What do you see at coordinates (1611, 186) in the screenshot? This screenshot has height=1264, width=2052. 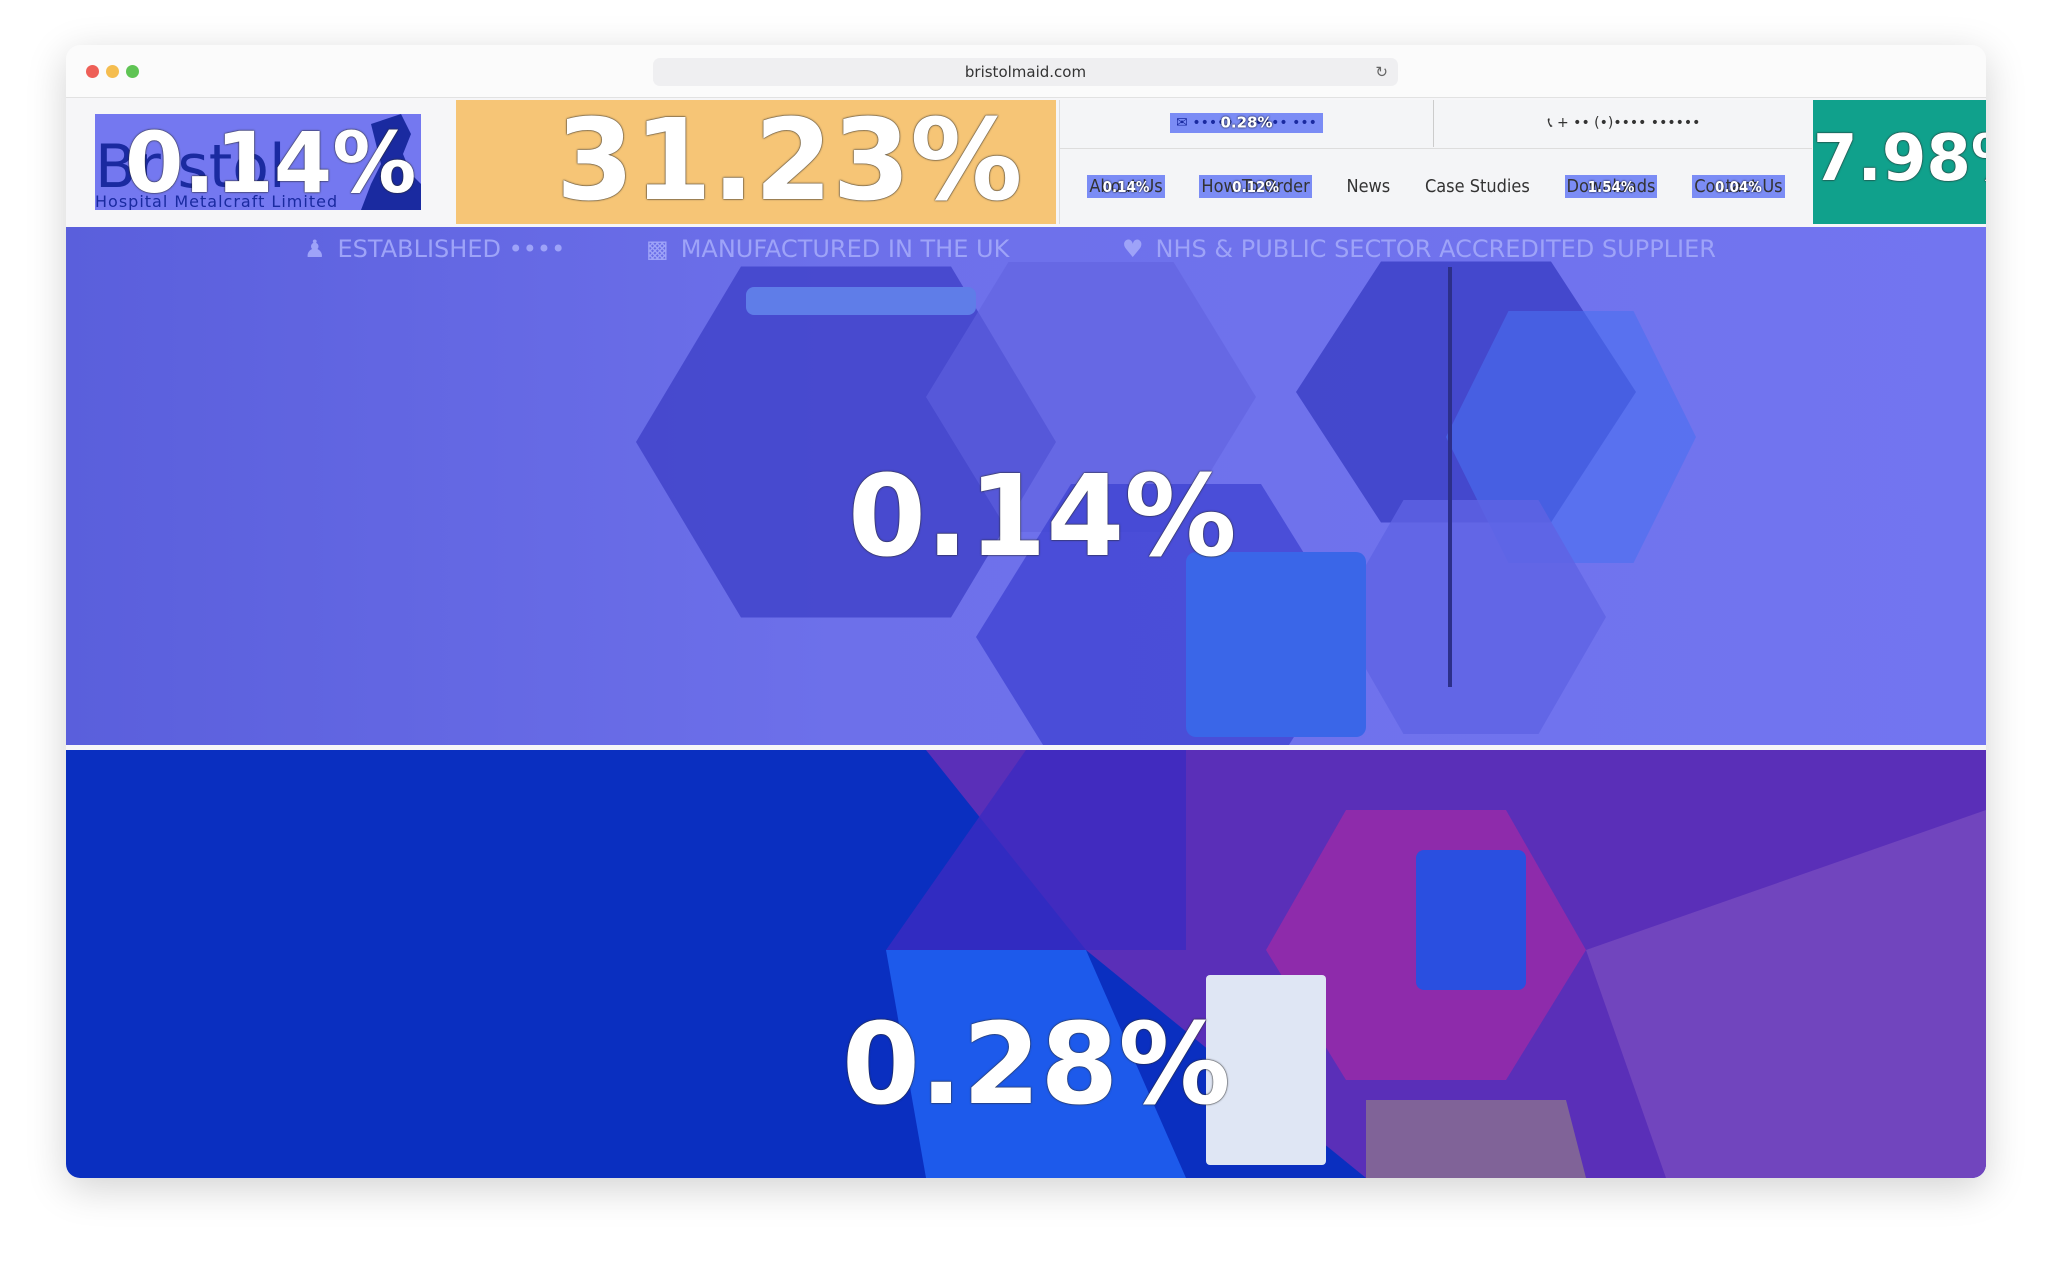 I see `nav-downloads: Downloads 1.54%` at bounding box center [1611, 186].